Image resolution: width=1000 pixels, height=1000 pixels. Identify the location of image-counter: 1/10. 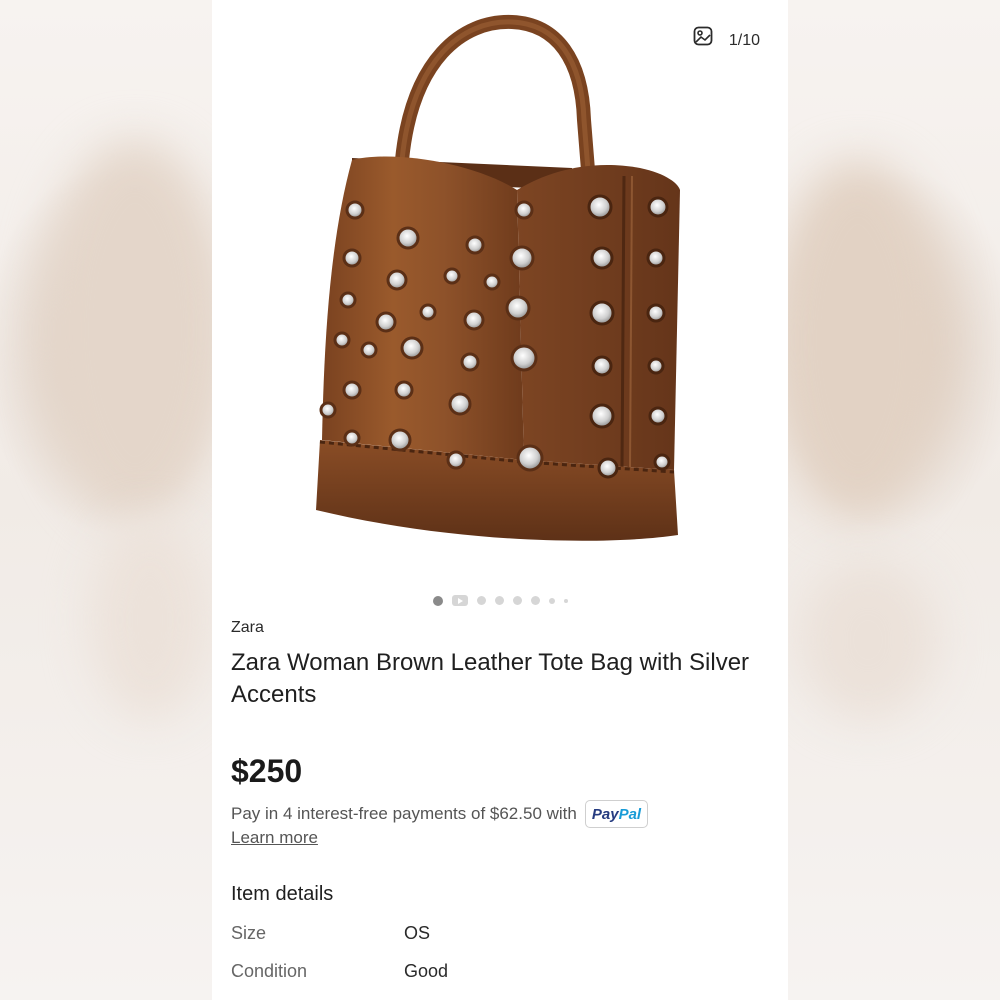
(731, 41).